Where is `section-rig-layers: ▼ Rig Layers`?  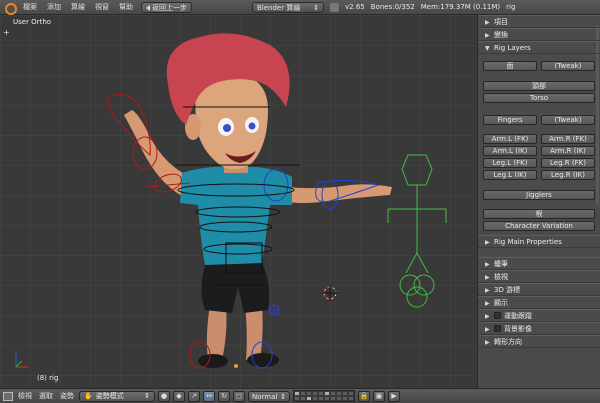 section-rig-layers: ▼ Rig Layers is located at coordinates (539, 47).